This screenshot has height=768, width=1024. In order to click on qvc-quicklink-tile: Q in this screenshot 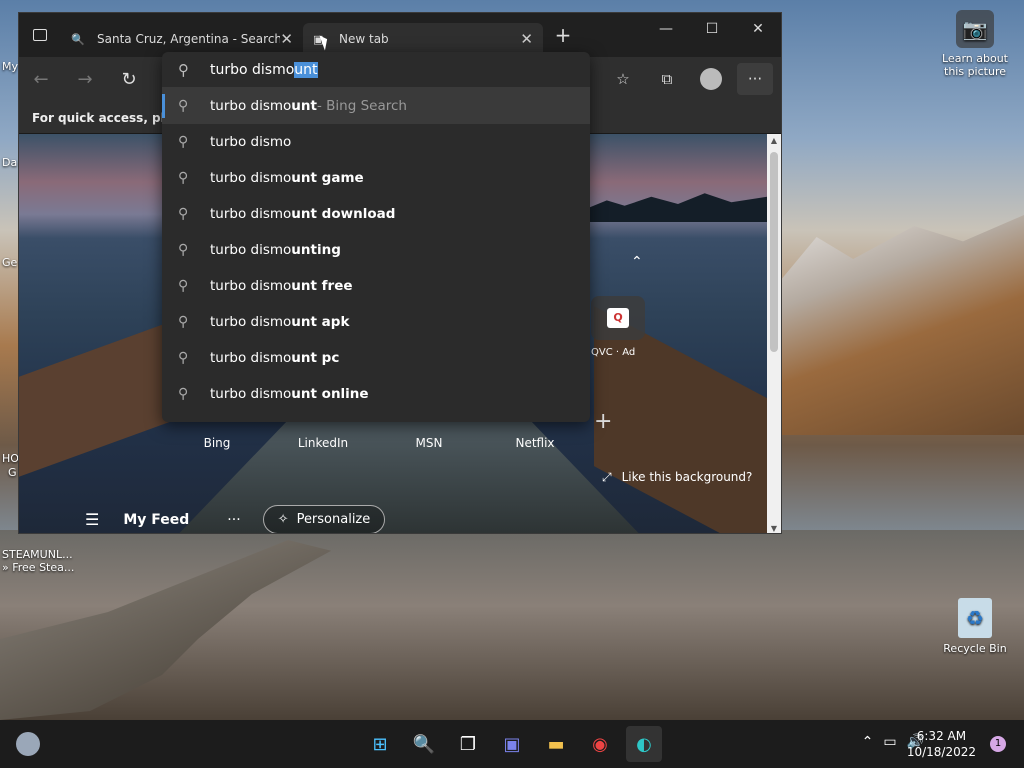, I will do `click(618, 318)`.